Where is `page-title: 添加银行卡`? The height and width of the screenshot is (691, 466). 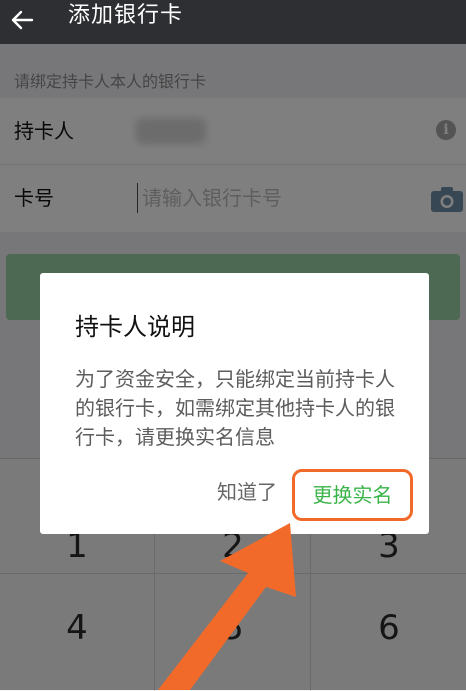
page-title: 添加银行卡 is located at coordinates (126, 15).